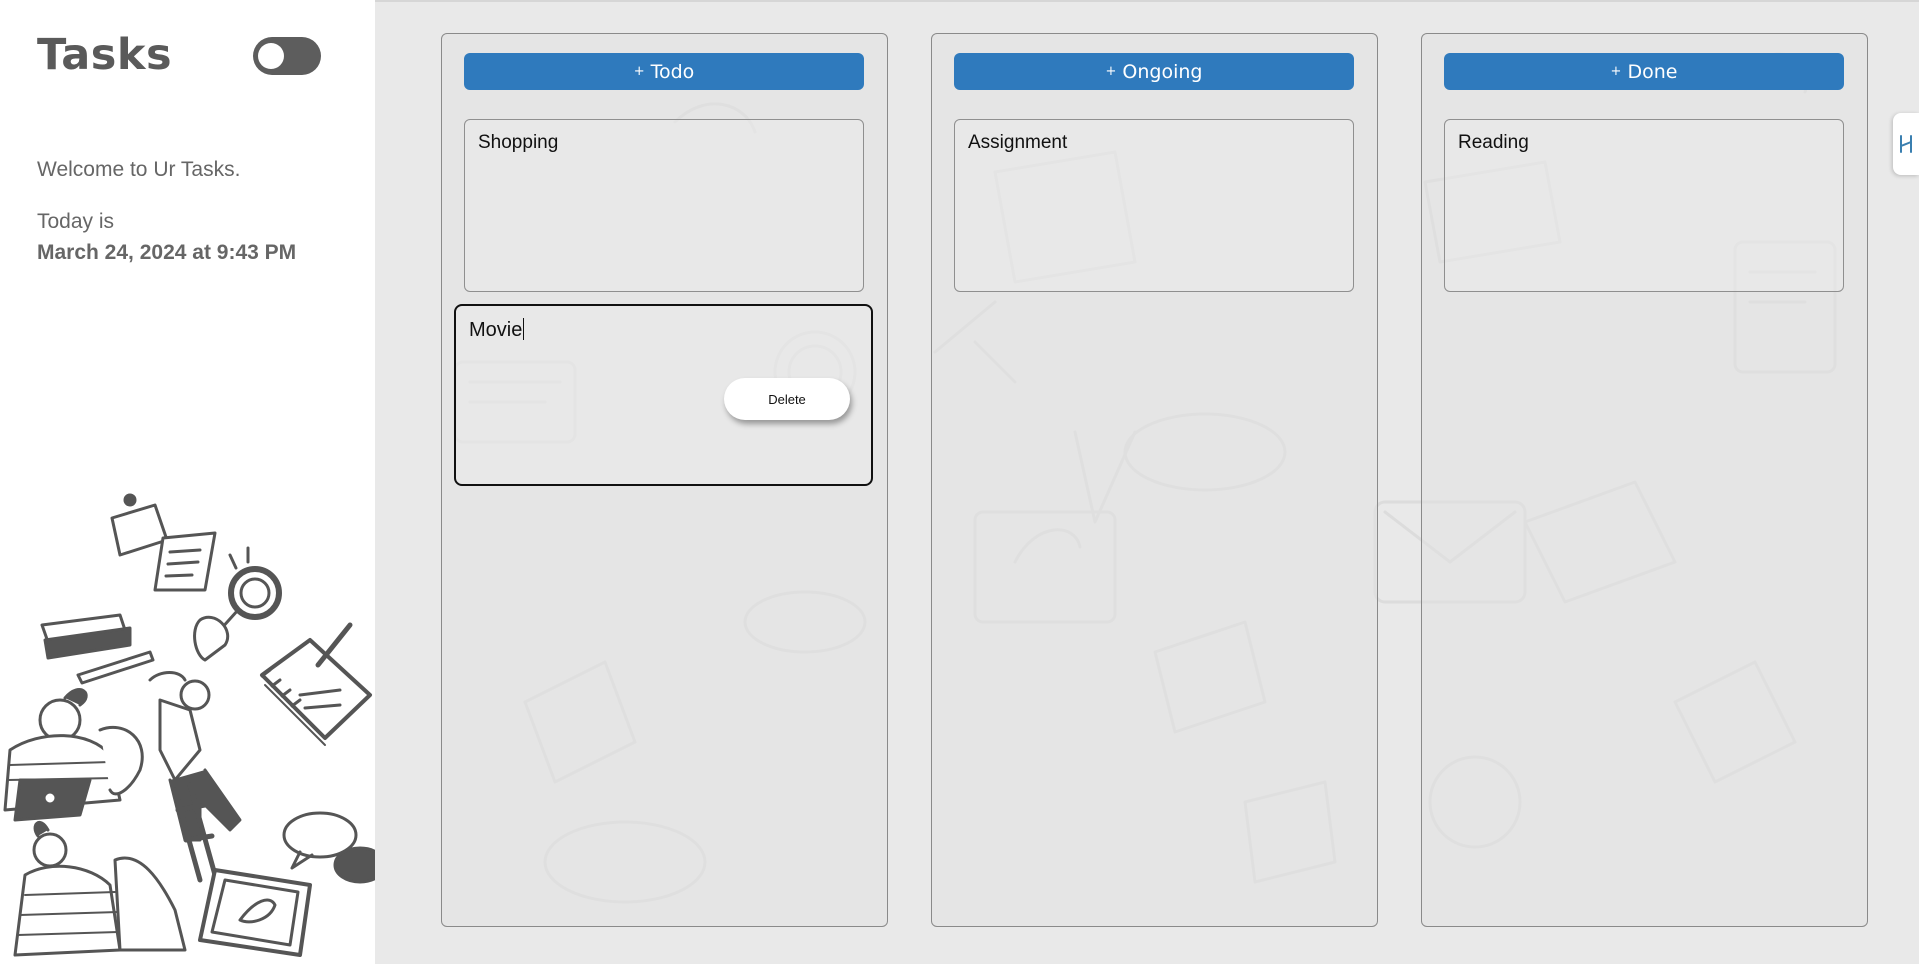  What do you see at coordinates (1162, 71) in the screenshot?
I see `add-ongoing-label: Ongoing` at bounding box center [1162, 71].